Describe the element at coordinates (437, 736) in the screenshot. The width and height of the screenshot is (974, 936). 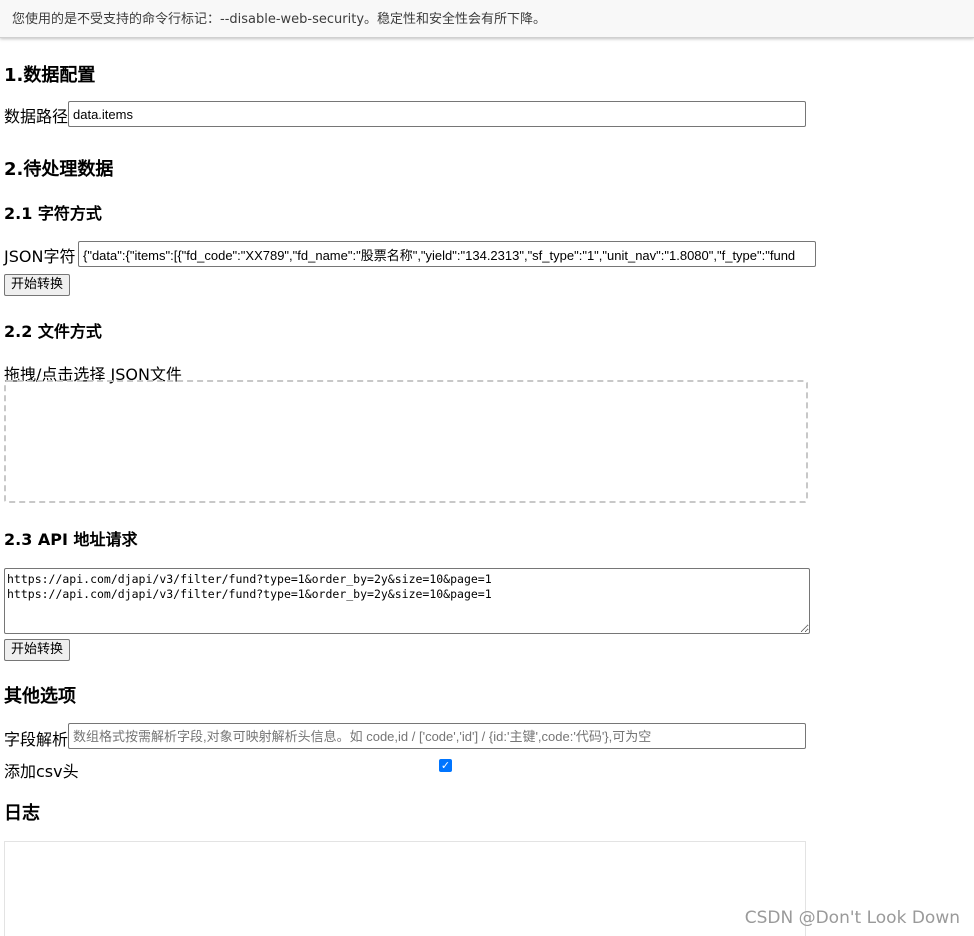
I see `field-parse-input` at that location.